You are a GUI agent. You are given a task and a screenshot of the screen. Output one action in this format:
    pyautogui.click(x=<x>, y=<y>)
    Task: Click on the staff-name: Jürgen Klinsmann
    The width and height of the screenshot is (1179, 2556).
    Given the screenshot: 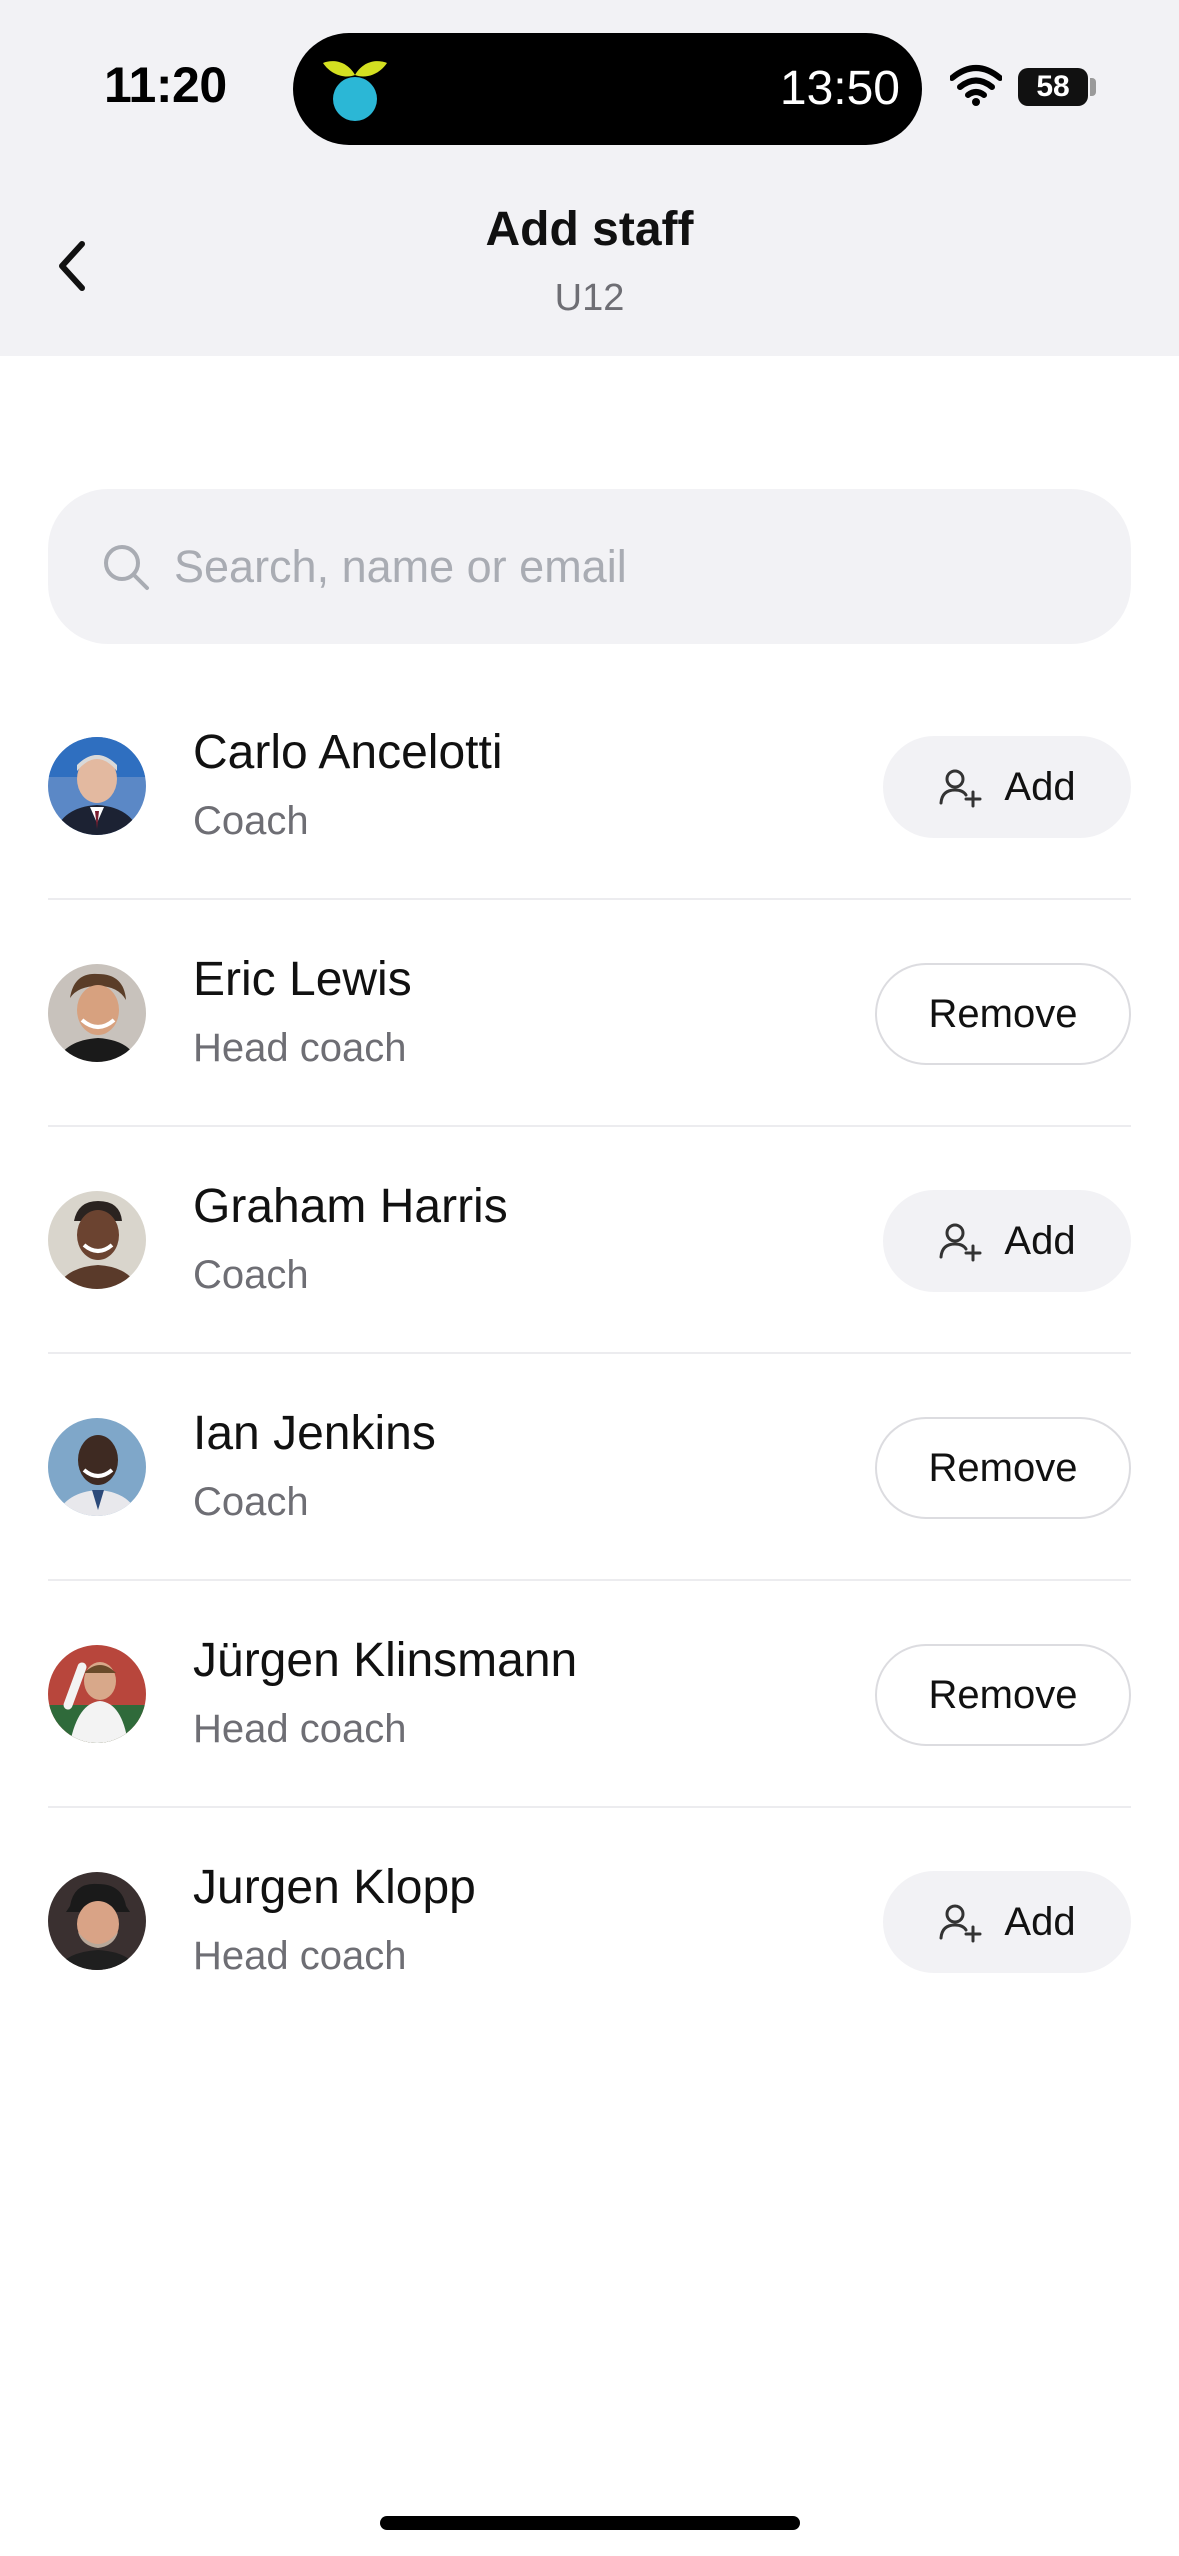 What is the action you would take?
    pyautogui.click(x=385, y=1660)
    